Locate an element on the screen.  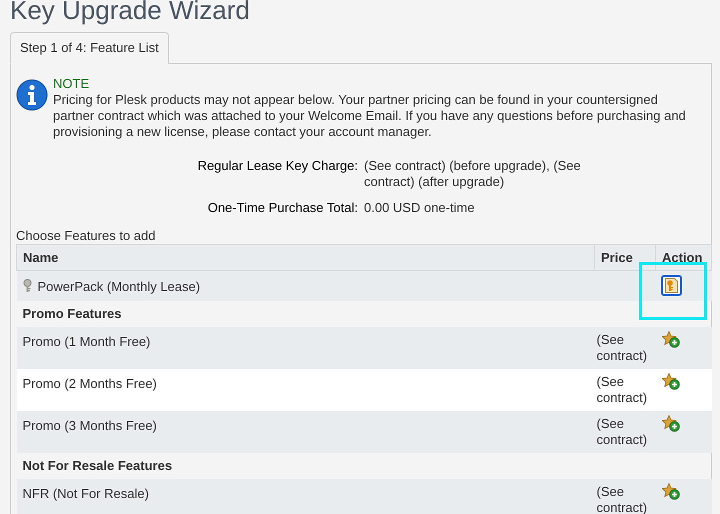
key-document-icon is located at coordinates (671, 285).